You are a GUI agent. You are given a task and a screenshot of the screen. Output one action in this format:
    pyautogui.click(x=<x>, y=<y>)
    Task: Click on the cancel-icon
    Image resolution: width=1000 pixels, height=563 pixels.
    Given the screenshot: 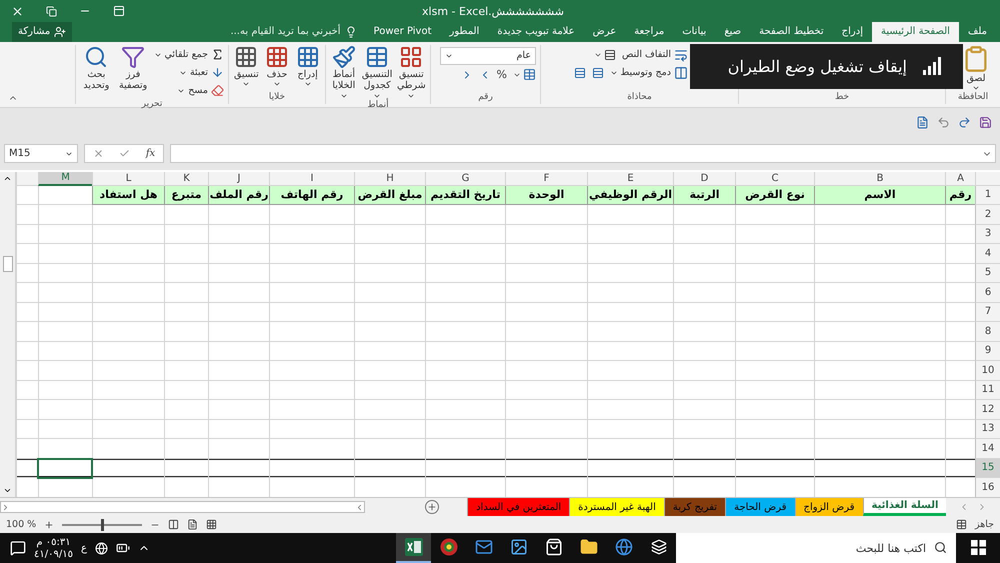 What is the action you would take?
    pyautogui.click(x=98, y=154)
    